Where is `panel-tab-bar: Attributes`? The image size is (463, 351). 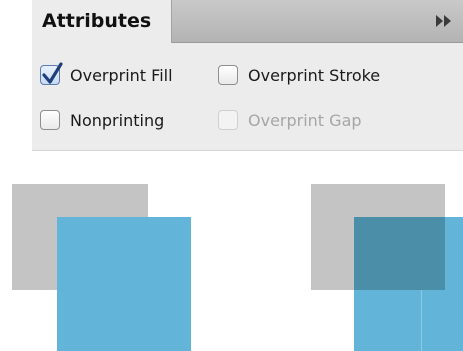
panel-tab-bar: Attributes is located at coordinates (247, 21).